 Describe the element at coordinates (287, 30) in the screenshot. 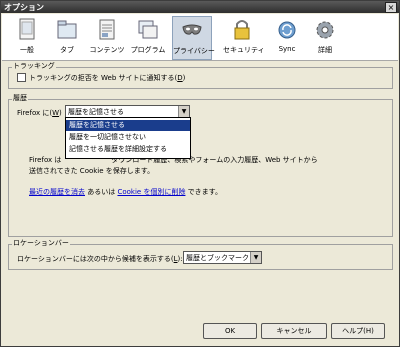

I see `sync-icon` at that location.